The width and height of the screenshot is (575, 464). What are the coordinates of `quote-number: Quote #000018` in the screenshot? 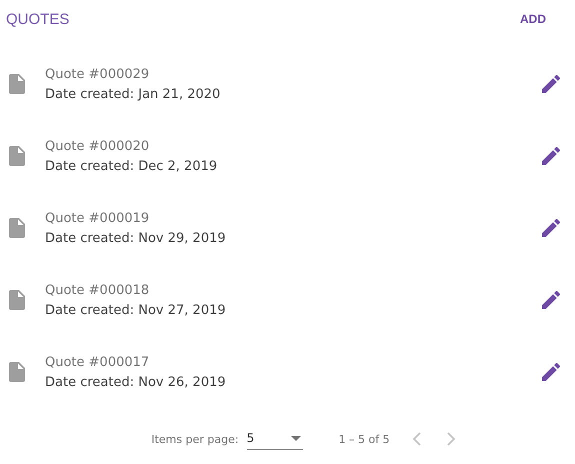 It's located at (97, 290).